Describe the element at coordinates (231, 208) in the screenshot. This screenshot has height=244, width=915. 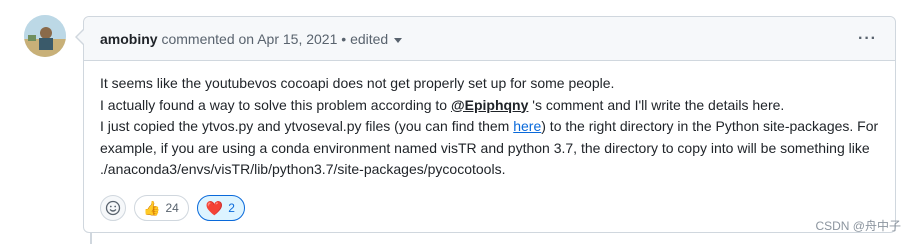
I see `heart-count: 2` at that location.